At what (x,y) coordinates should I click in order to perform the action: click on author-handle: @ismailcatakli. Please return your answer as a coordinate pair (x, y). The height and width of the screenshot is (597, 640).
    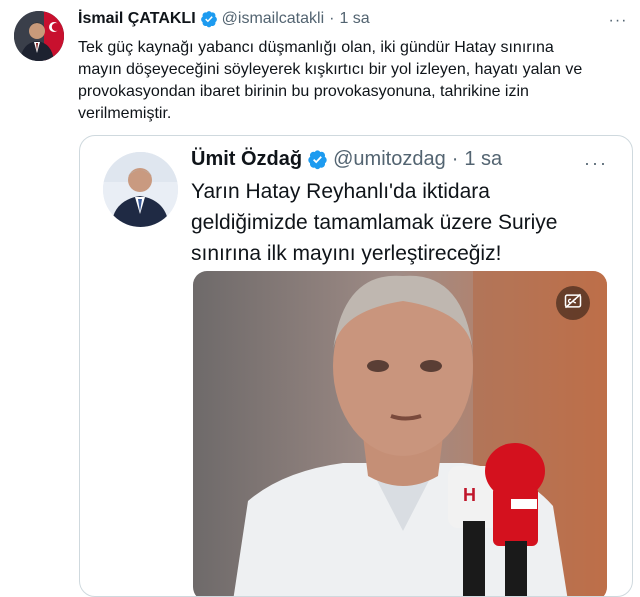
    Looking at the image, I should click on (273, 19).